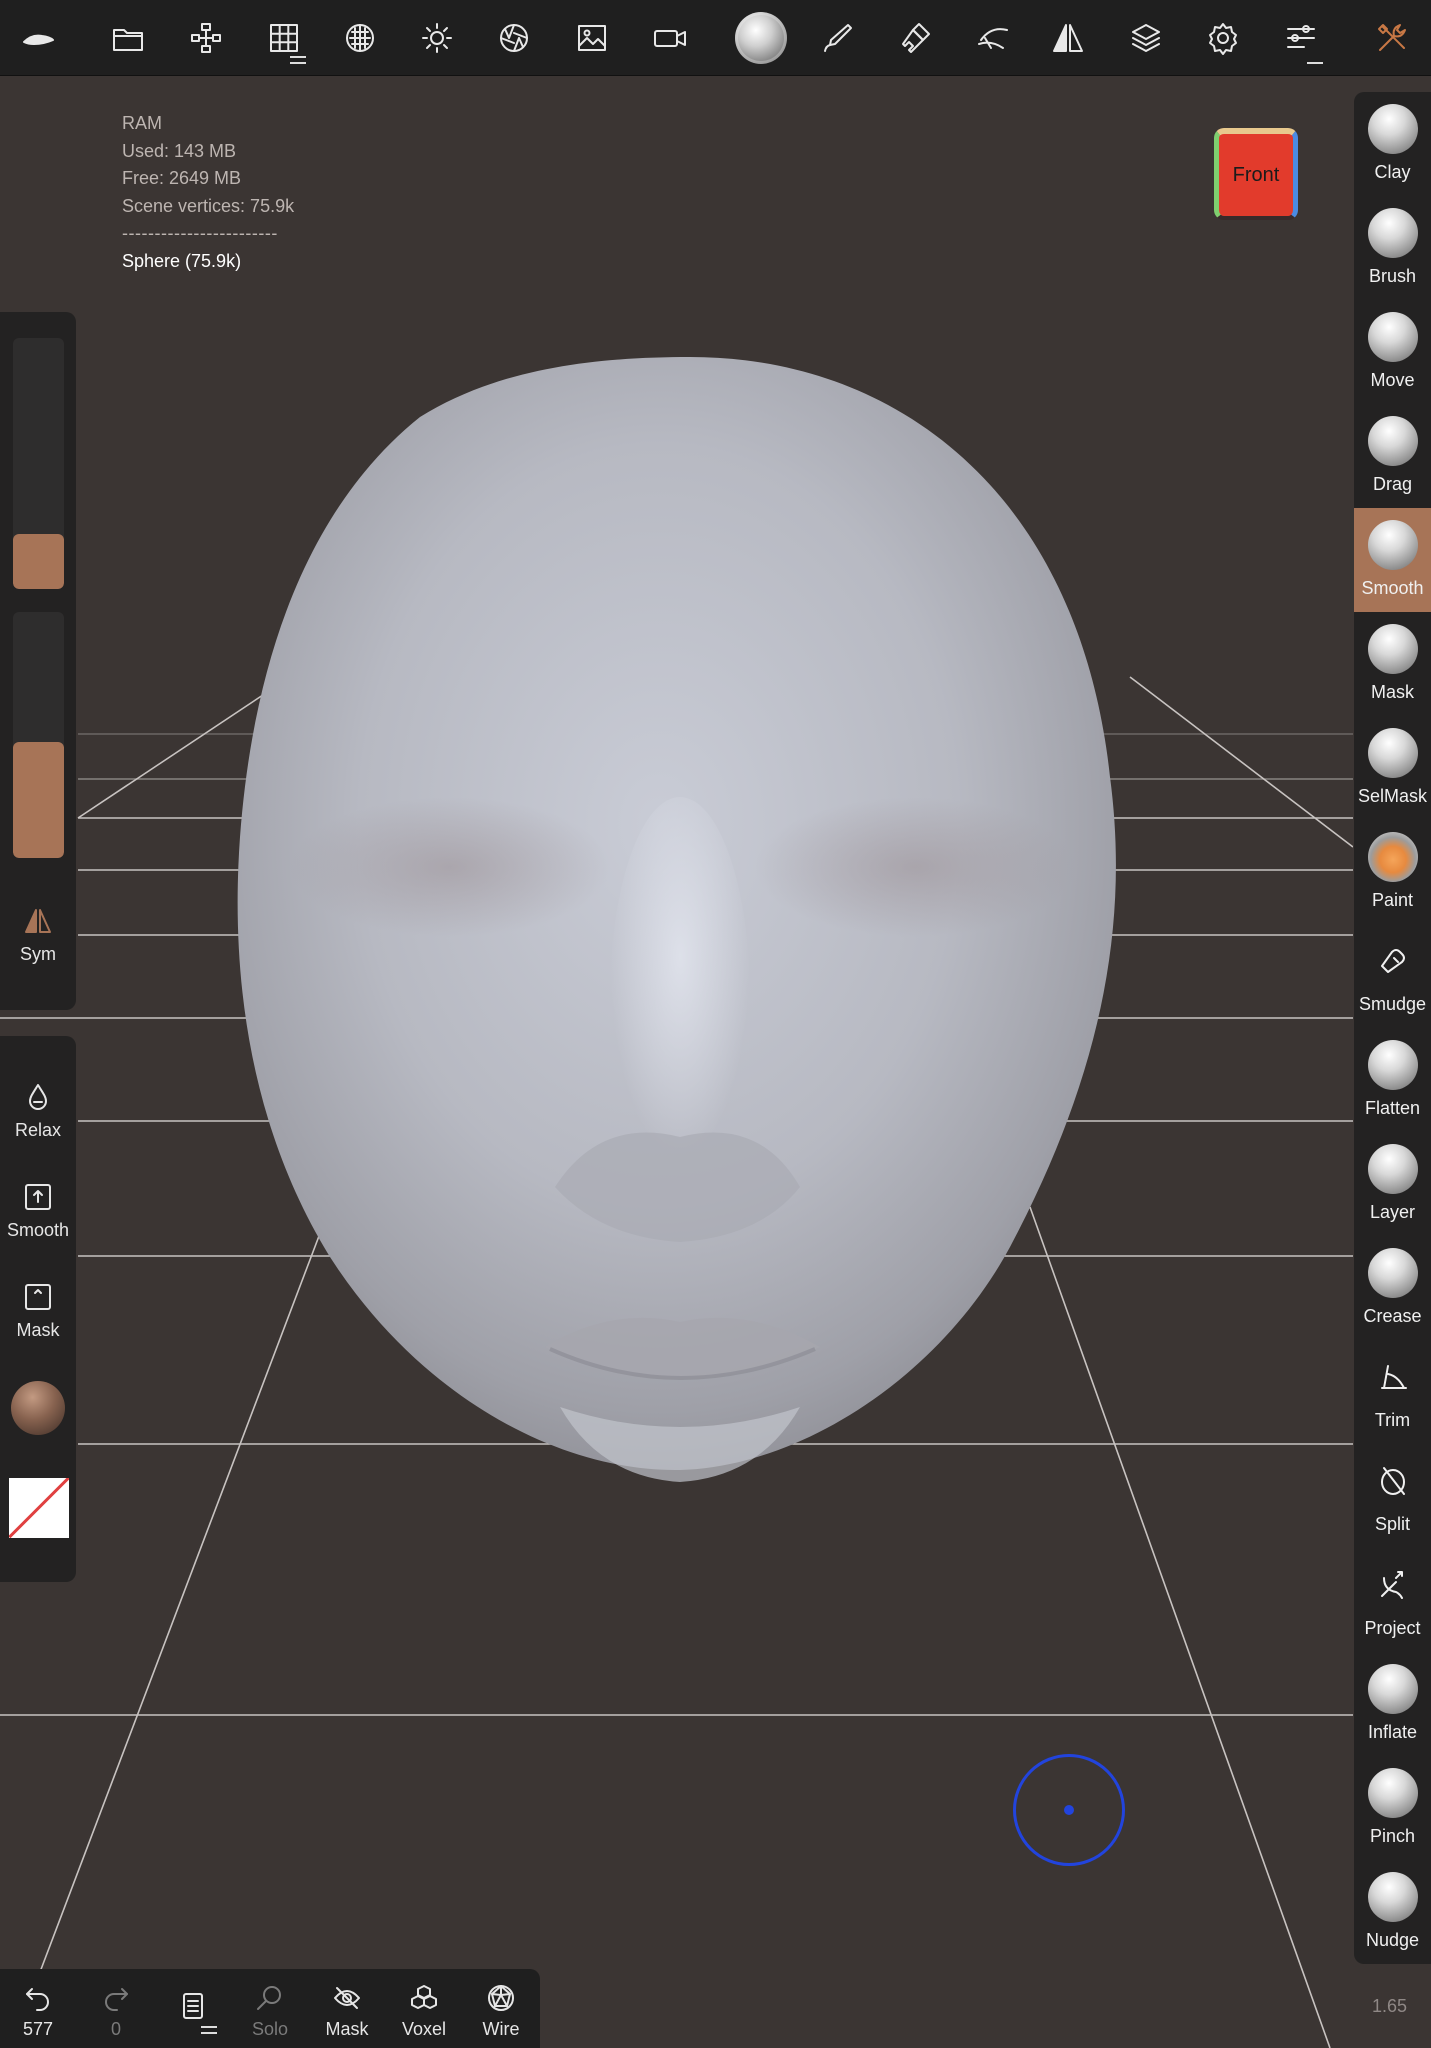  What do you see at coordinates (38, 935) in the screenshot?
I see `sym-button: Sym` at bounding box center [38, 935].